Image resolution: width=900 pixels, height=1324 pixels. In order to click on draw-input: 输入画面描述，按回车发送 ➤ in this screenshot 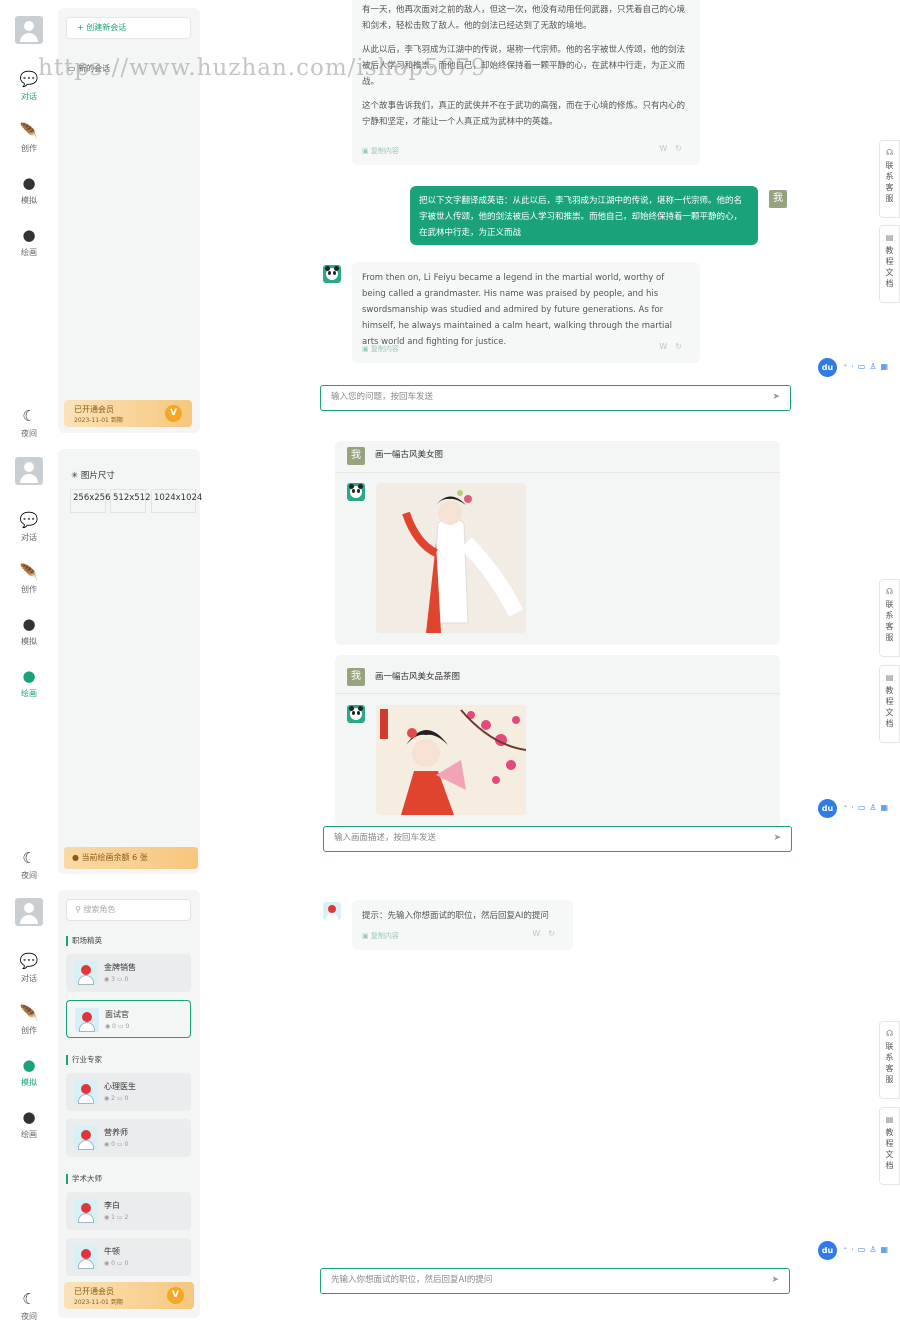, I will do `click(557, 839)`.